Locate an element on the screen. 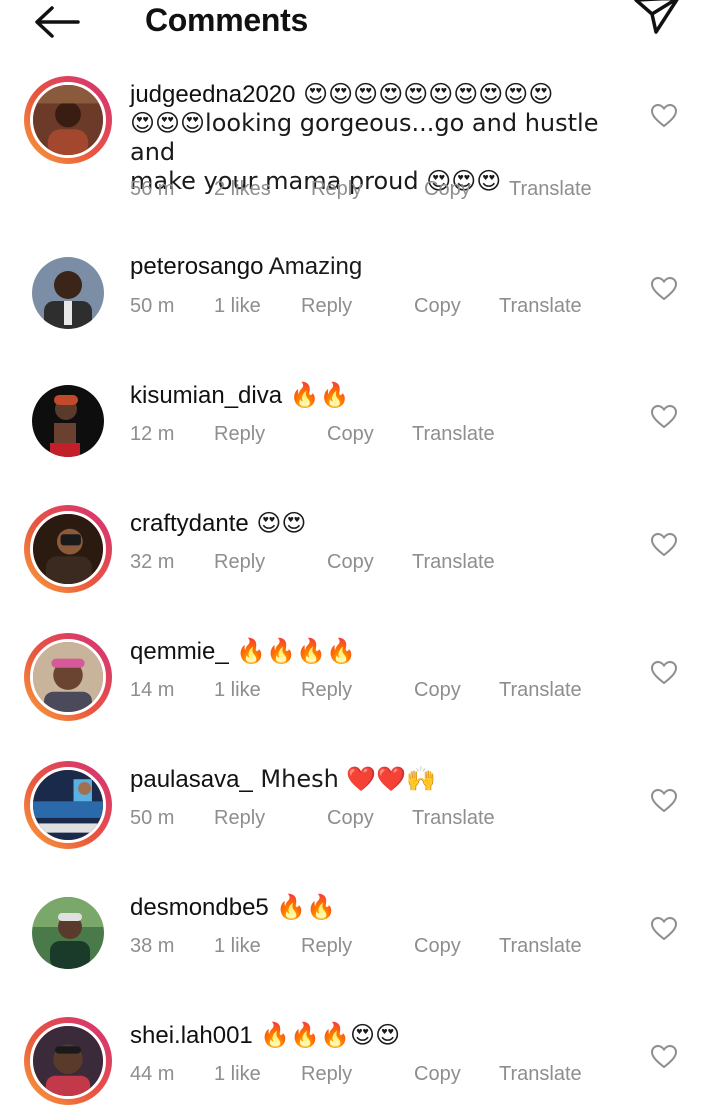 The image size is (720, 1105). comment-time: 32 m is located at coordinates (152, 562).